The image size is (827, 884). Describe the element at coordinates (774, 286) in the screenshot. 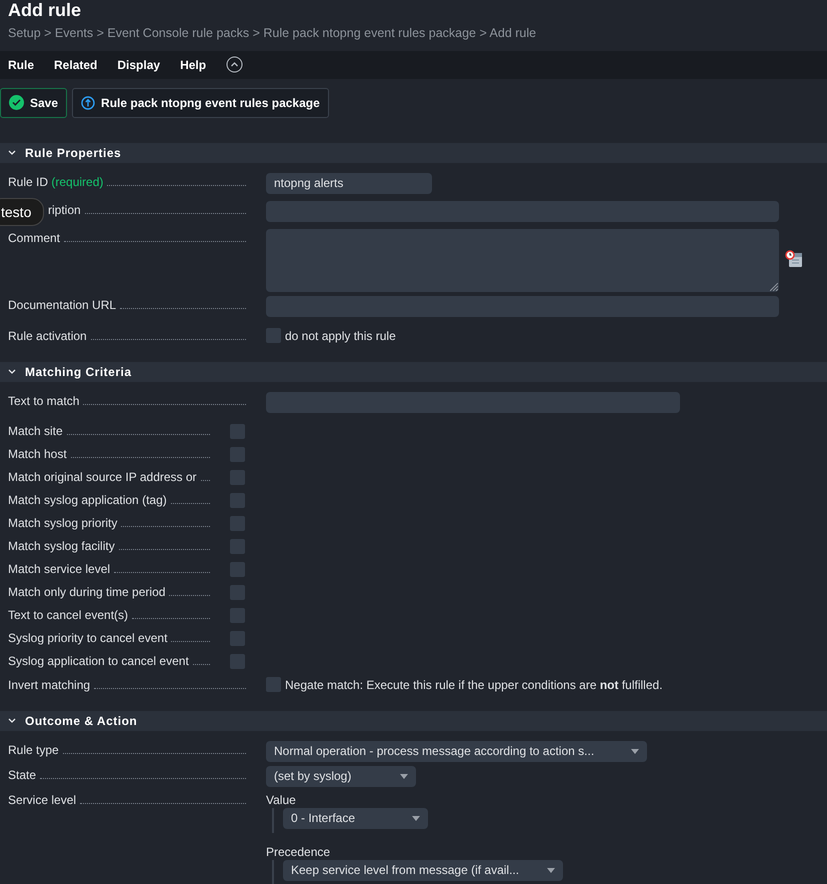

I see `resize-grip-icon` at that location.